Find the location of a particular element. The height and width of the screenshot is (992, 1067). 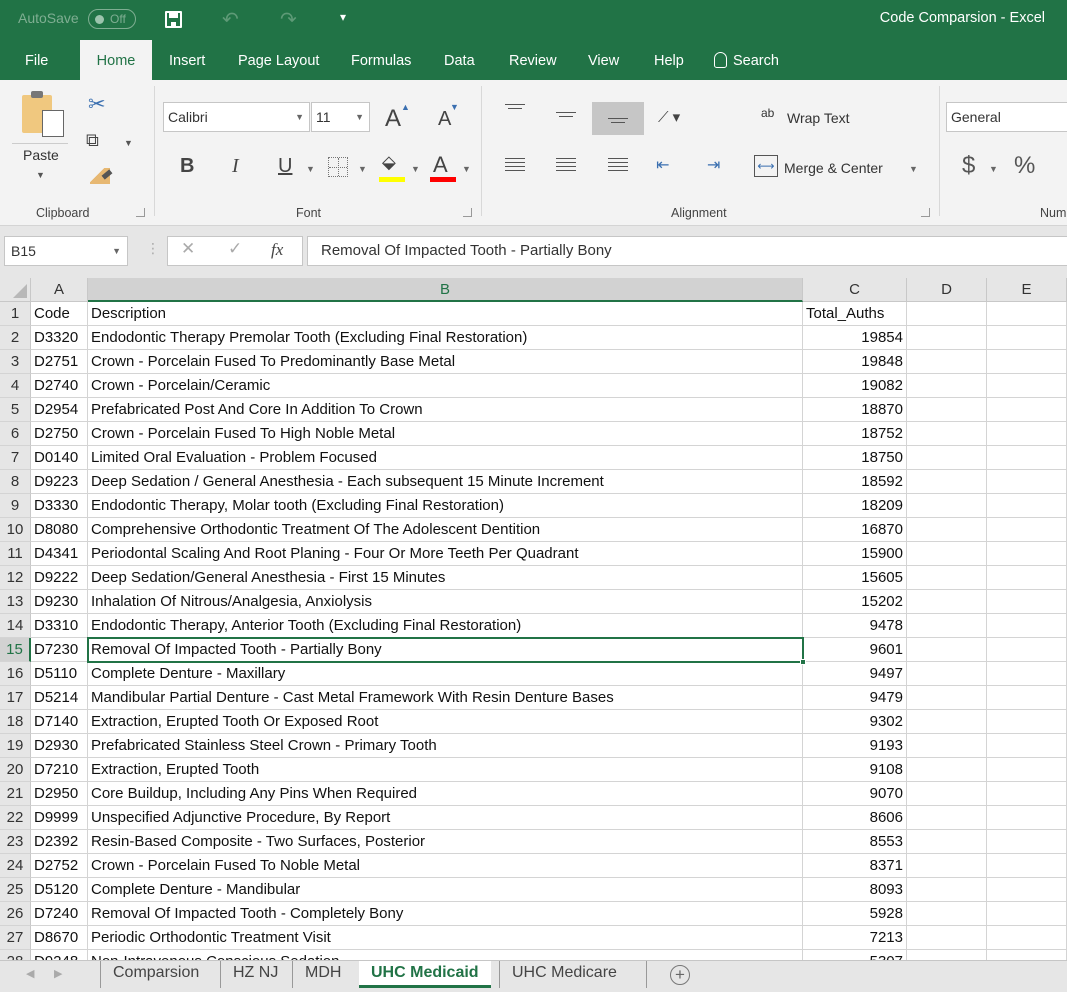

row-header: 1 is located at coordinates (15, 314).